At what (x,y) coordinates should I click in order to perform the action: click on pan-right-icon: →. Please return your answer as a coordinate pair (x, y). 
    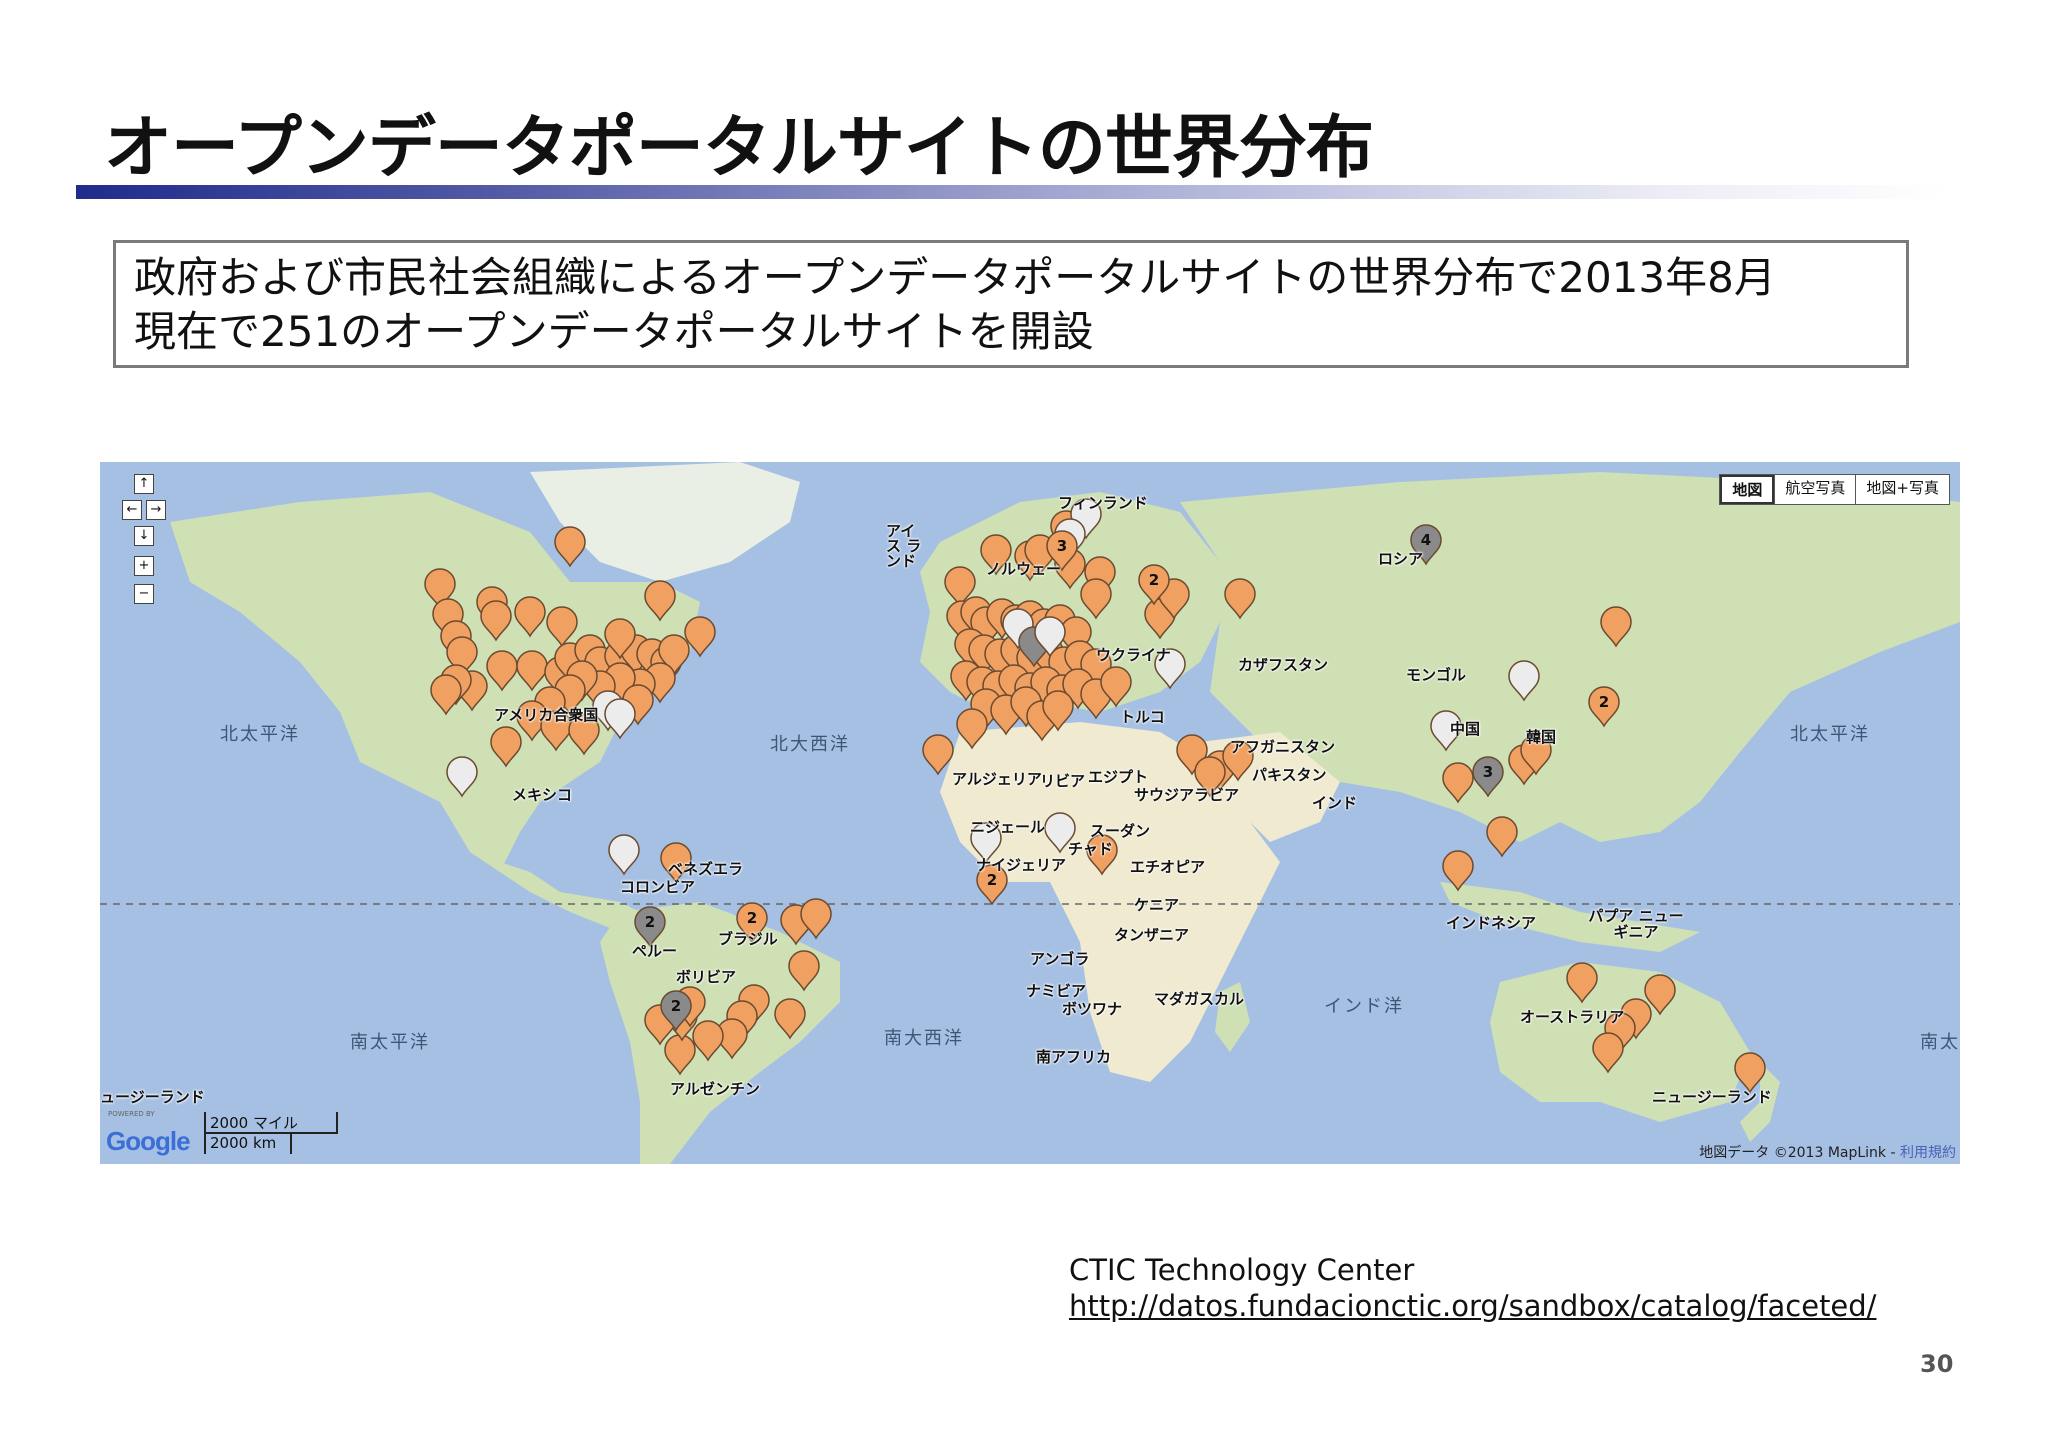
    Looking at the image, I should click on (156, 510).